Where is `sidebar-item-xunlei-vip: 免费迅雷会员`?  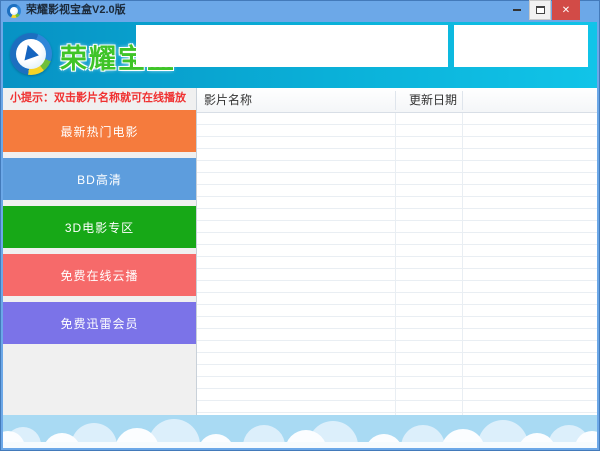
sidebar-item-xunlei-vip: 免费迅雷会员 is located at coordinates (99, 323).